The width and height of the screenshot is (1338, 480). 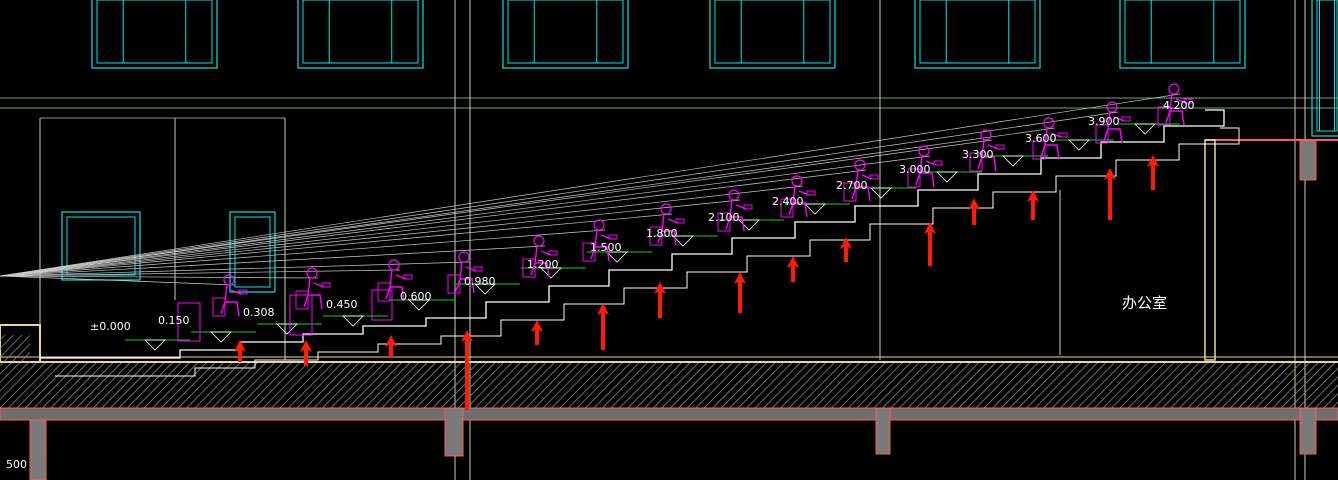 I want to click on left-block-hatch, so click(x=15, y=348).